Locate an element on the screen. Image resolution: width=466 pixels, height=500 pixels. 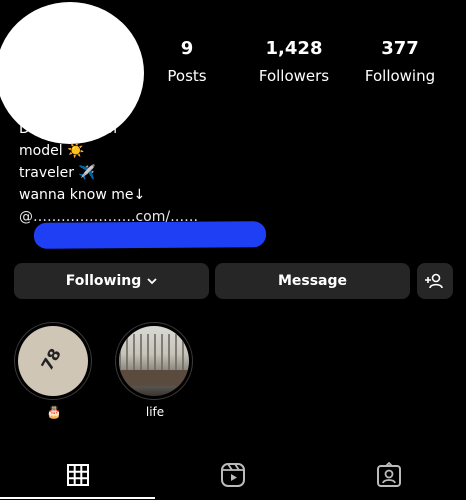
tagged-icon is located at coordinates (389, 475).